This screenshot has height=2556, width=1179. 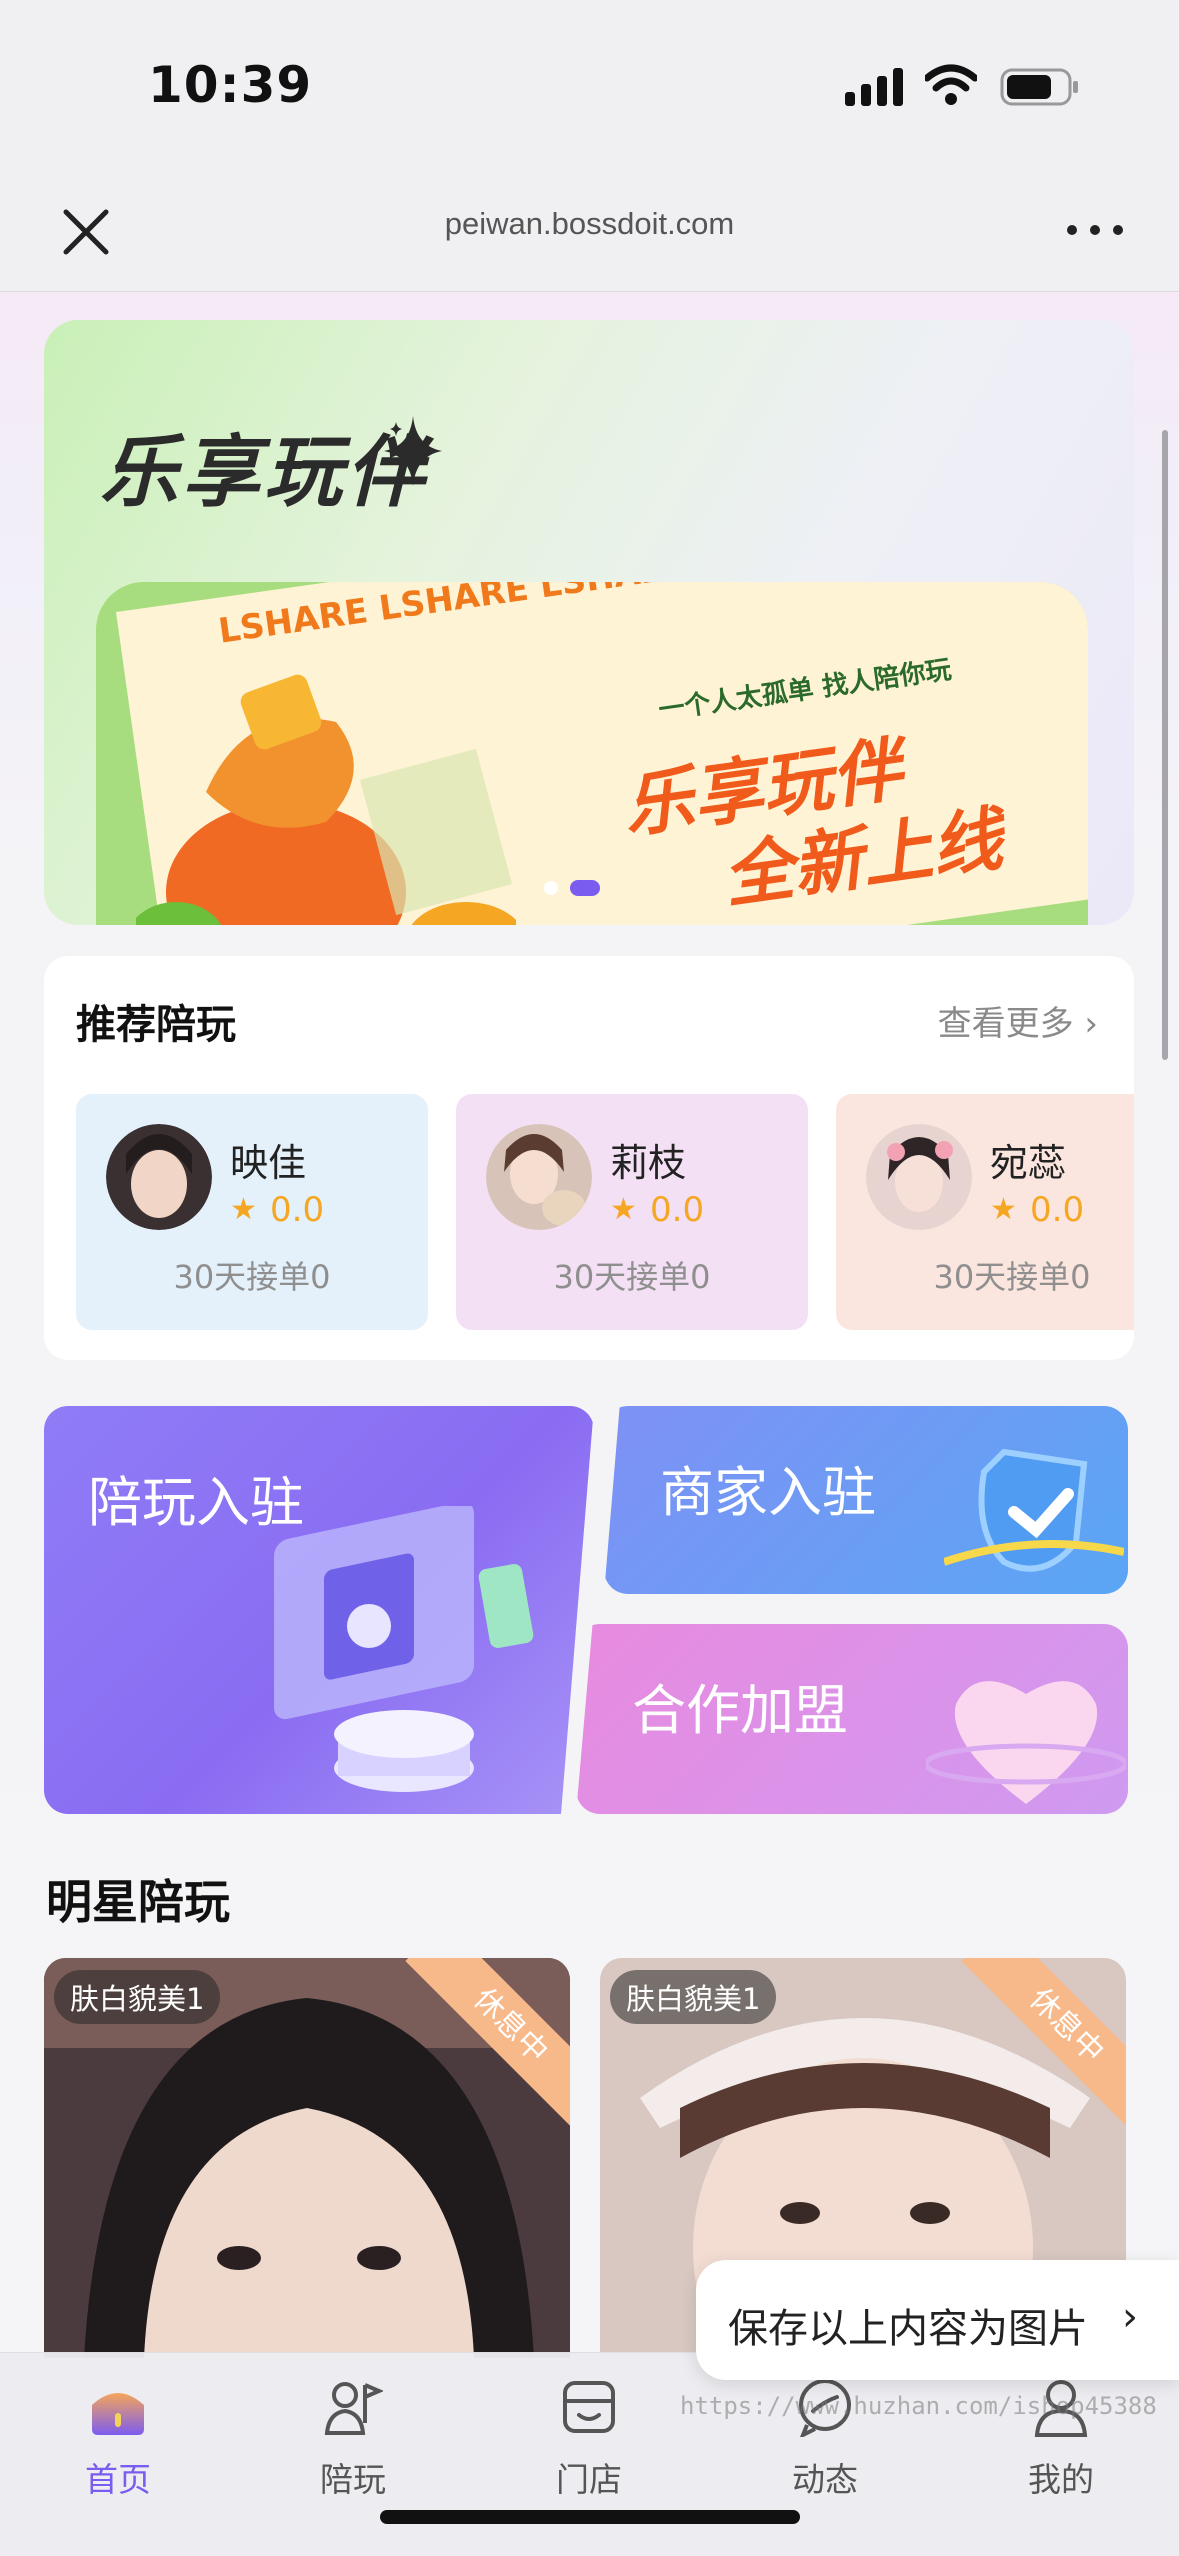 What do you see at coordinates (118, 2479) in the screenshot?
I see `tab-home-label: 首页` at bounding box center [118, 2479].